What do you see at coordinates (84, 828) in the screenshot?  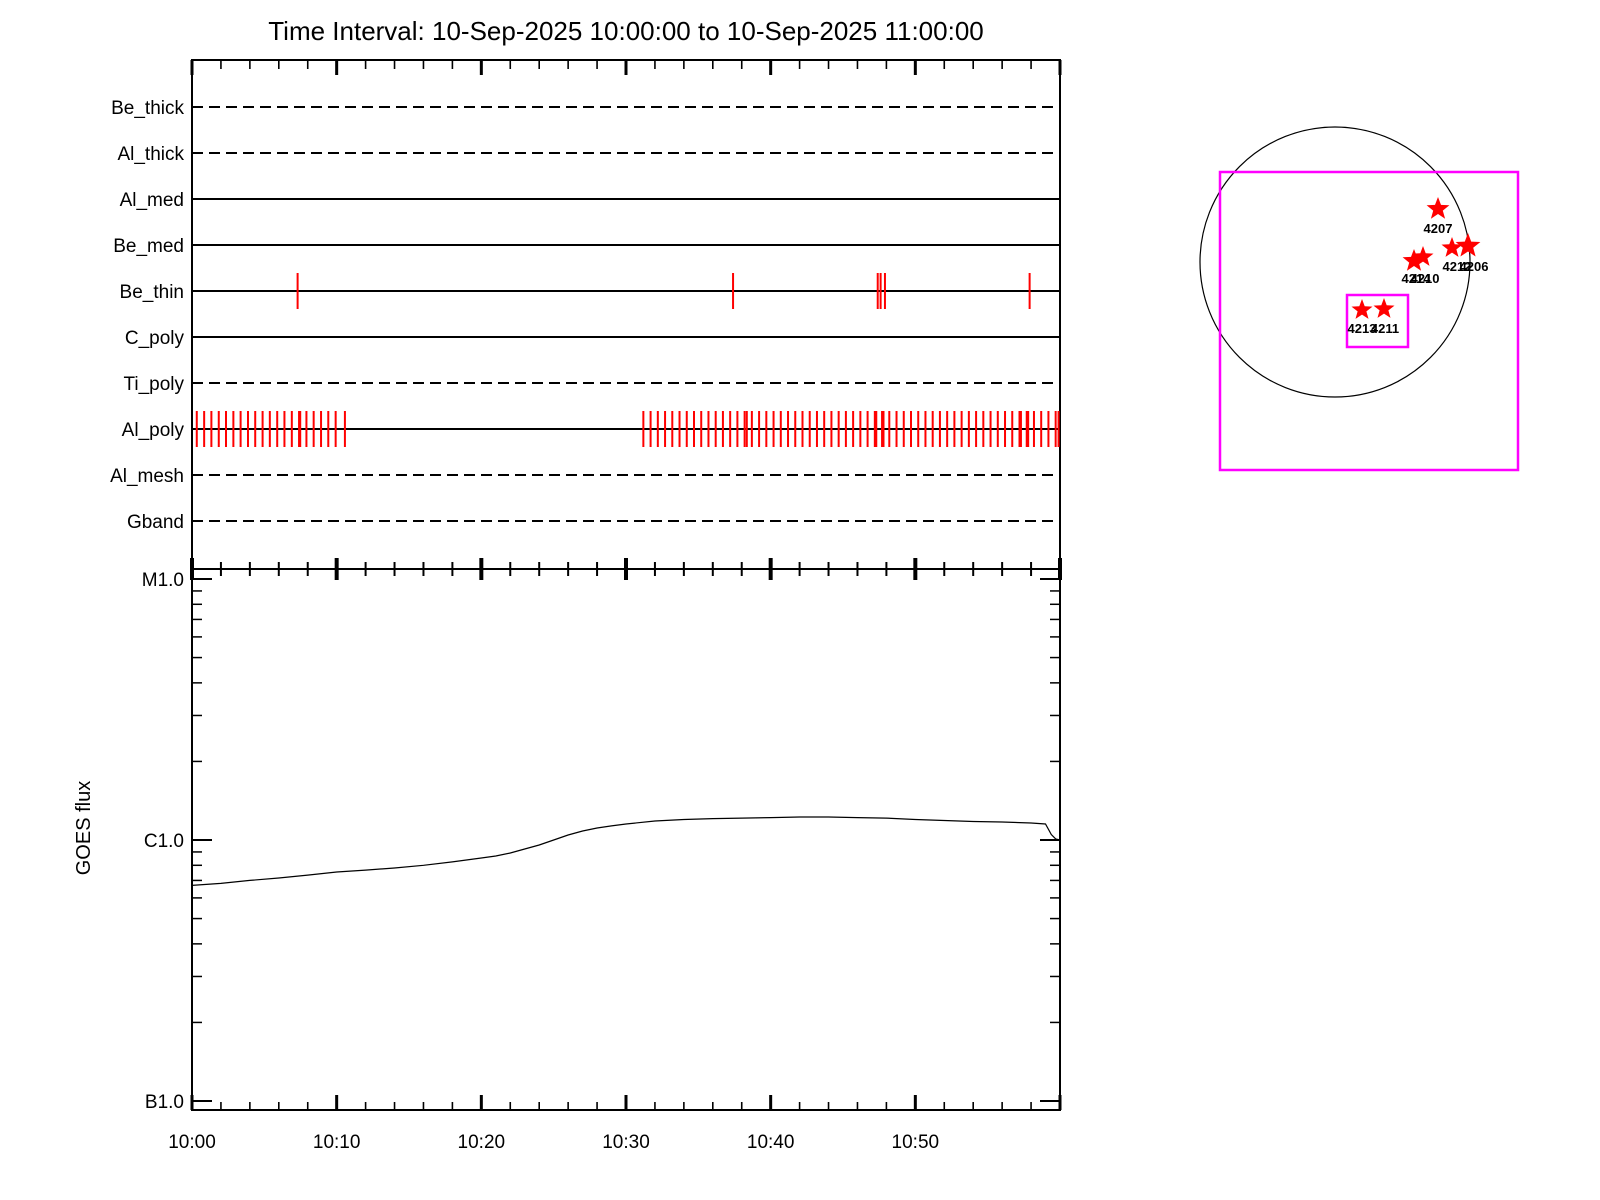 I see `y-axis-title: GOES flux` at bounding box center [84, 828].